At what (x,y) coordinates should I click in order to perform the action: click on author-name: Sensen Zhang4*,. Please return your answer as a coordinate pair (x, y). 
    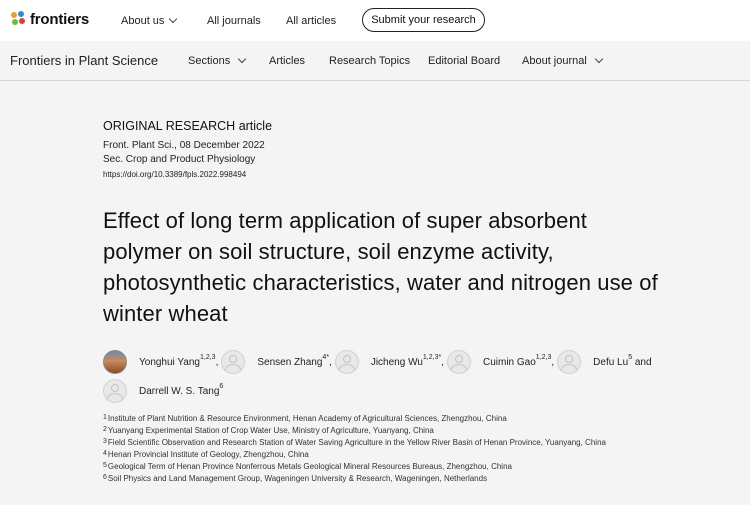
    Looking at the image, I should click on (294, 360).